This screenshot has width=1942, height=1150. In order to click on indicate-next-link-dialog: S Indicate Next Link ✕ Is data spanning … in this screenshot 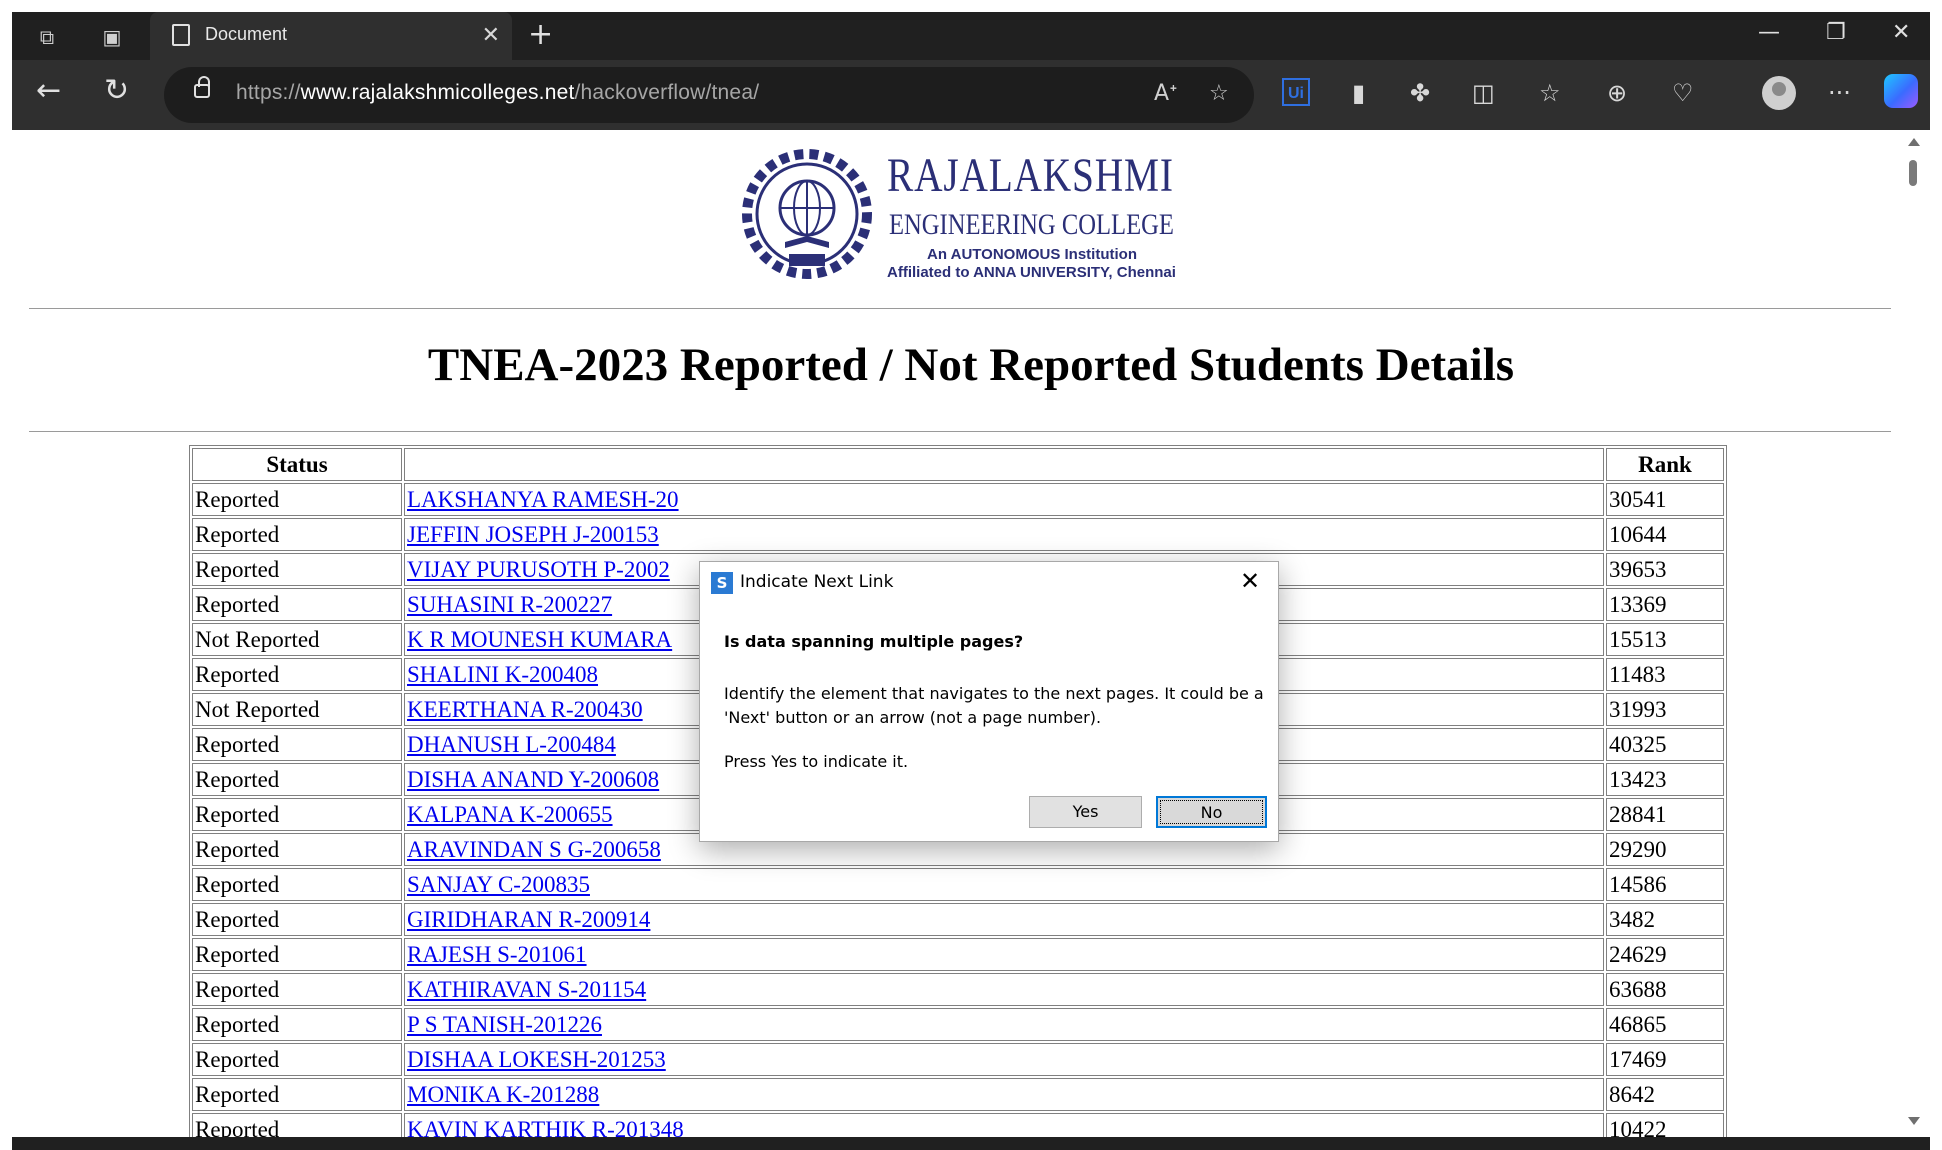, I will do `click(989, 701)`.